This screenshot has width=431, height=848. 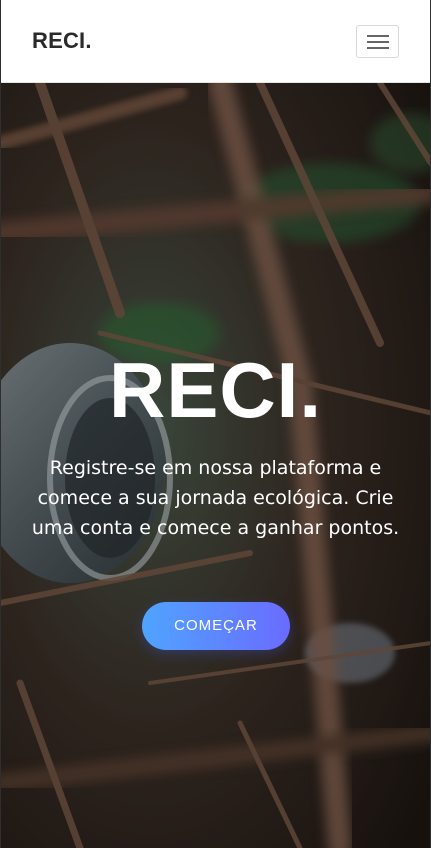 I want to click on navbar-brand: RECI., so click(x=62, y=41).